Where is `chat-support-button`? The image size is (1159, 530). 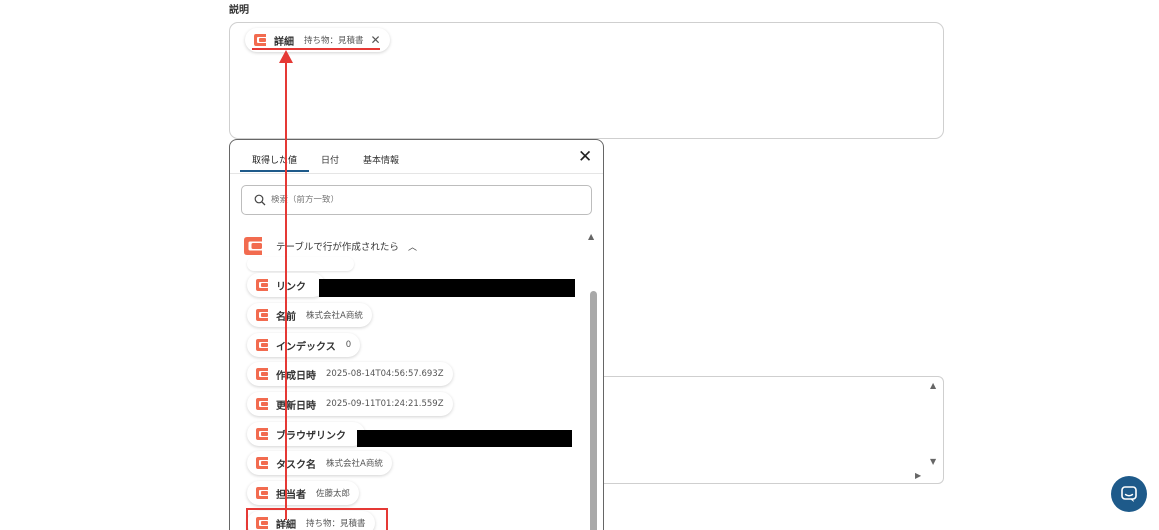
chat-support-button is located at coordinates (1129, 494).